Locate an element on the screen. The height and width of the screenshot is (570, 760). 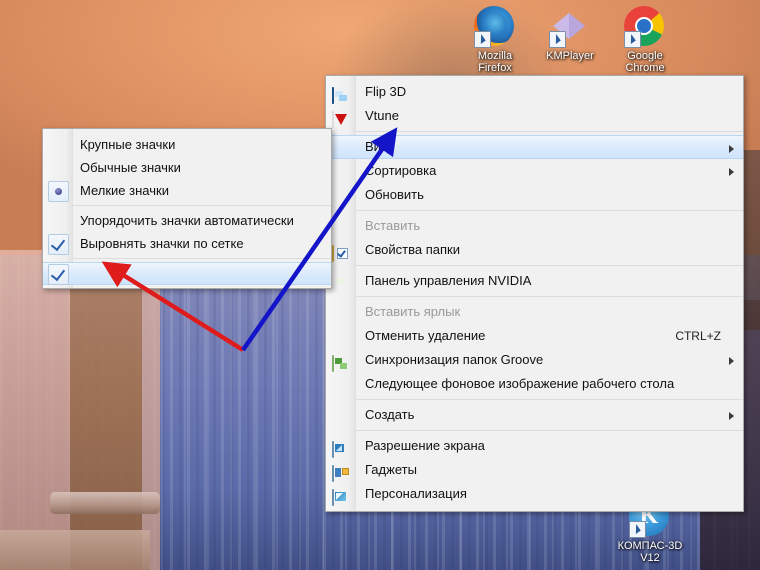
gadgets-icon is located at coordinates (340, 472).